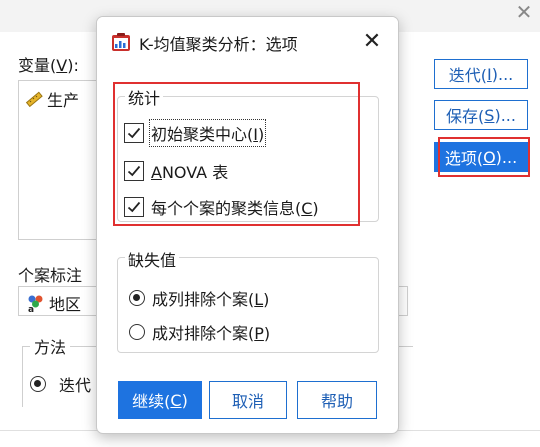 This screenshot has width=540, height=447. Describe the element at coordinates (50, 346) in the screenshot. I see `method-legend: 方法` at that location.